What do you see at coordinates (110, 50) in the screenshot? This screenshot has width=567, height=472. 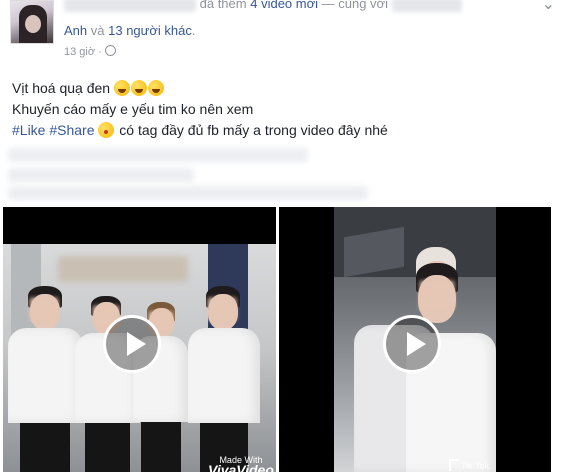 I see `globe-icon` at bounding box center [110, 50].